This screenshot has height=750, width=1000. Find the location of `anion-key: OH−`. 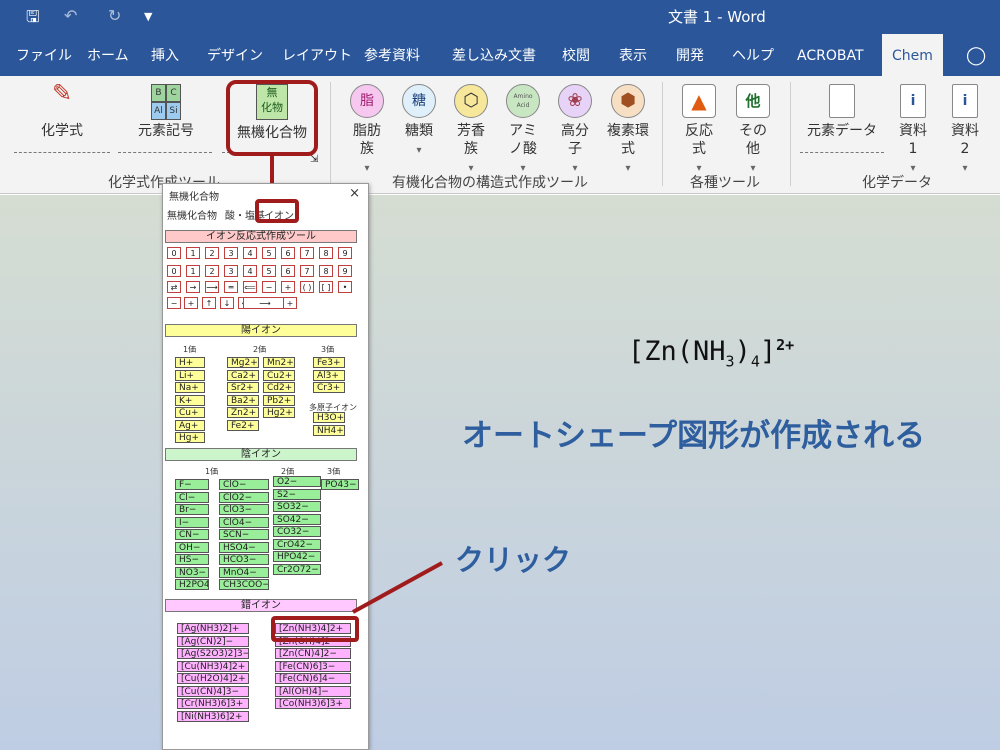

anion-key: OH− is located at coordinates (192, 547).